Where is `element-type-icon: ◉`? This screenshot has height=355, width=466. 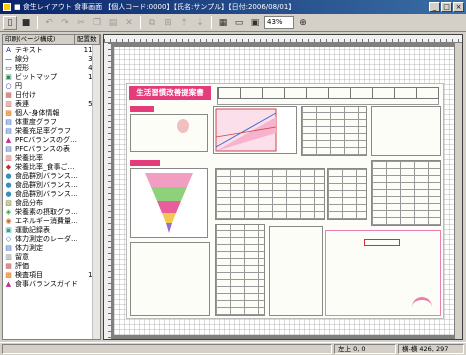
element-type-icon: ◉ is located at coordinates (8, 220).